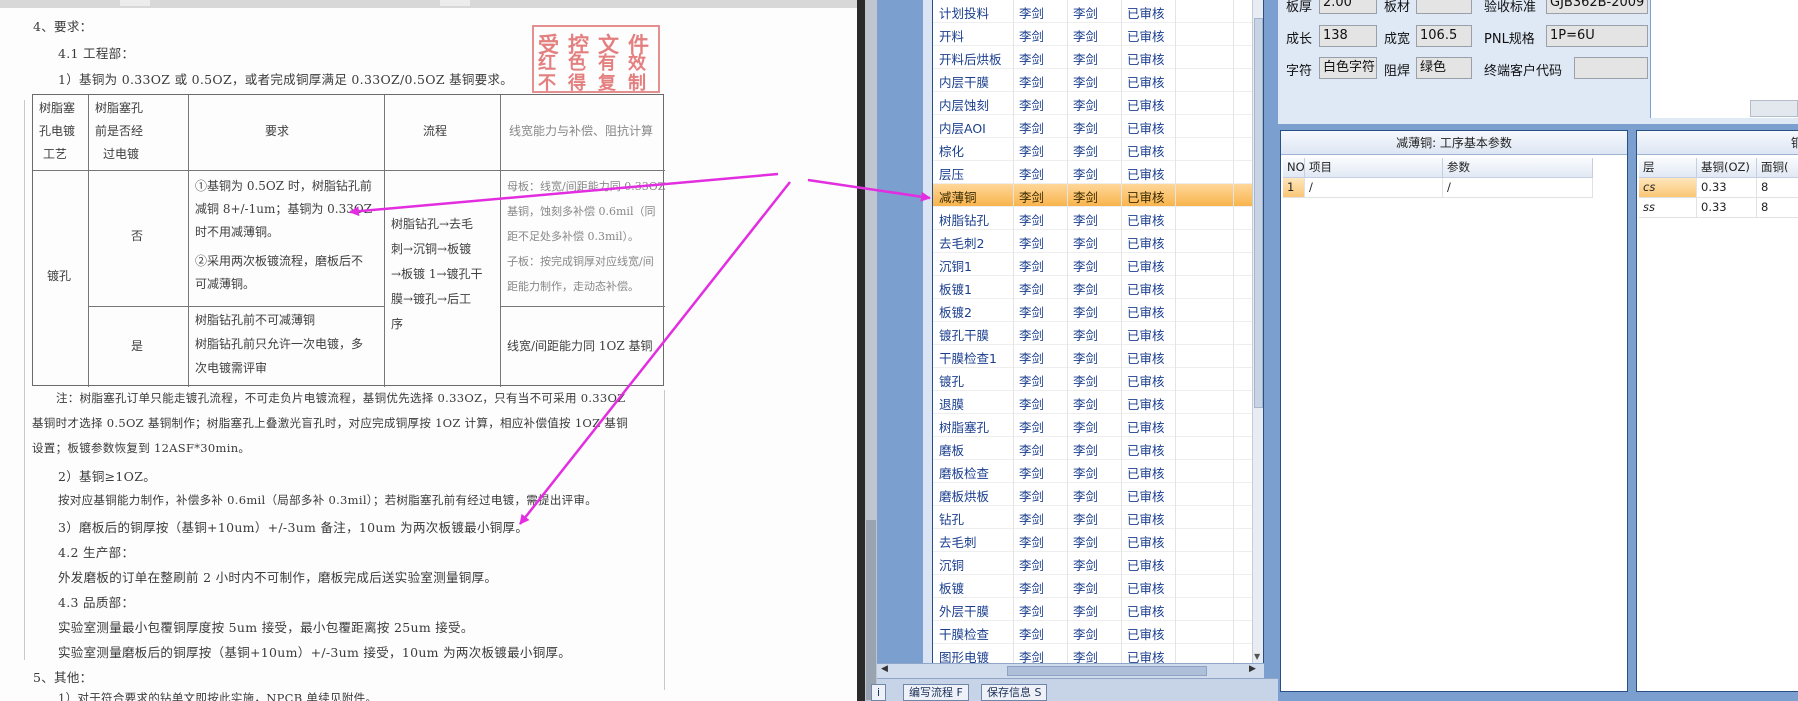  What do you see at coordinates (952, 450) in the screenshot?
I see `process-name-cell: 磨板` at bounding box center [952, 450].